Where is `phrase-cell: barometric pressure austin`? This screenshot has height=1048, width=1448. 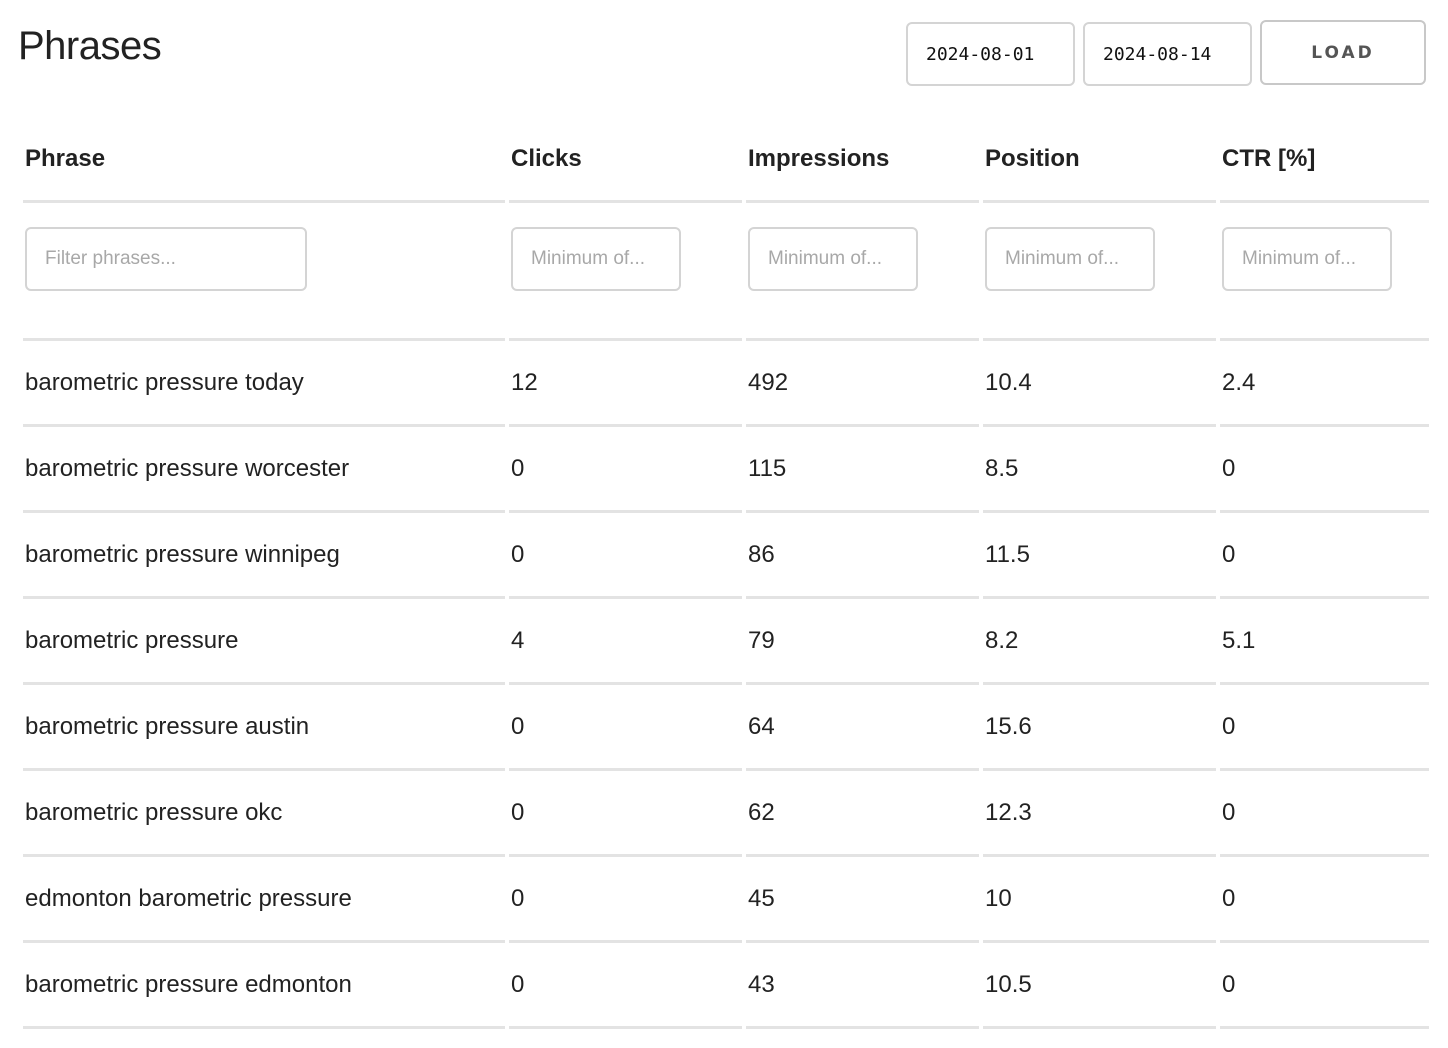 phrase-cell: barometric pressure austin is located at coordinates (264, 728).